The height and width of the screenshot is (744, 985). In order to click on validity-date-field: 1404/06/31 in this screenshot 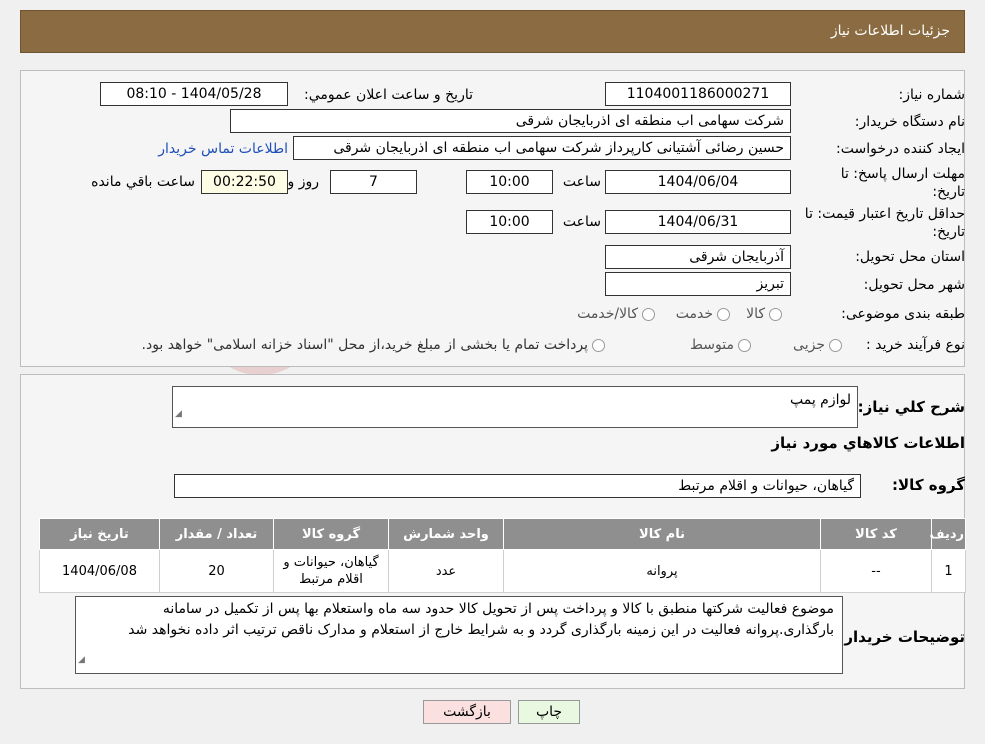, I will do `click(698, 222)`.